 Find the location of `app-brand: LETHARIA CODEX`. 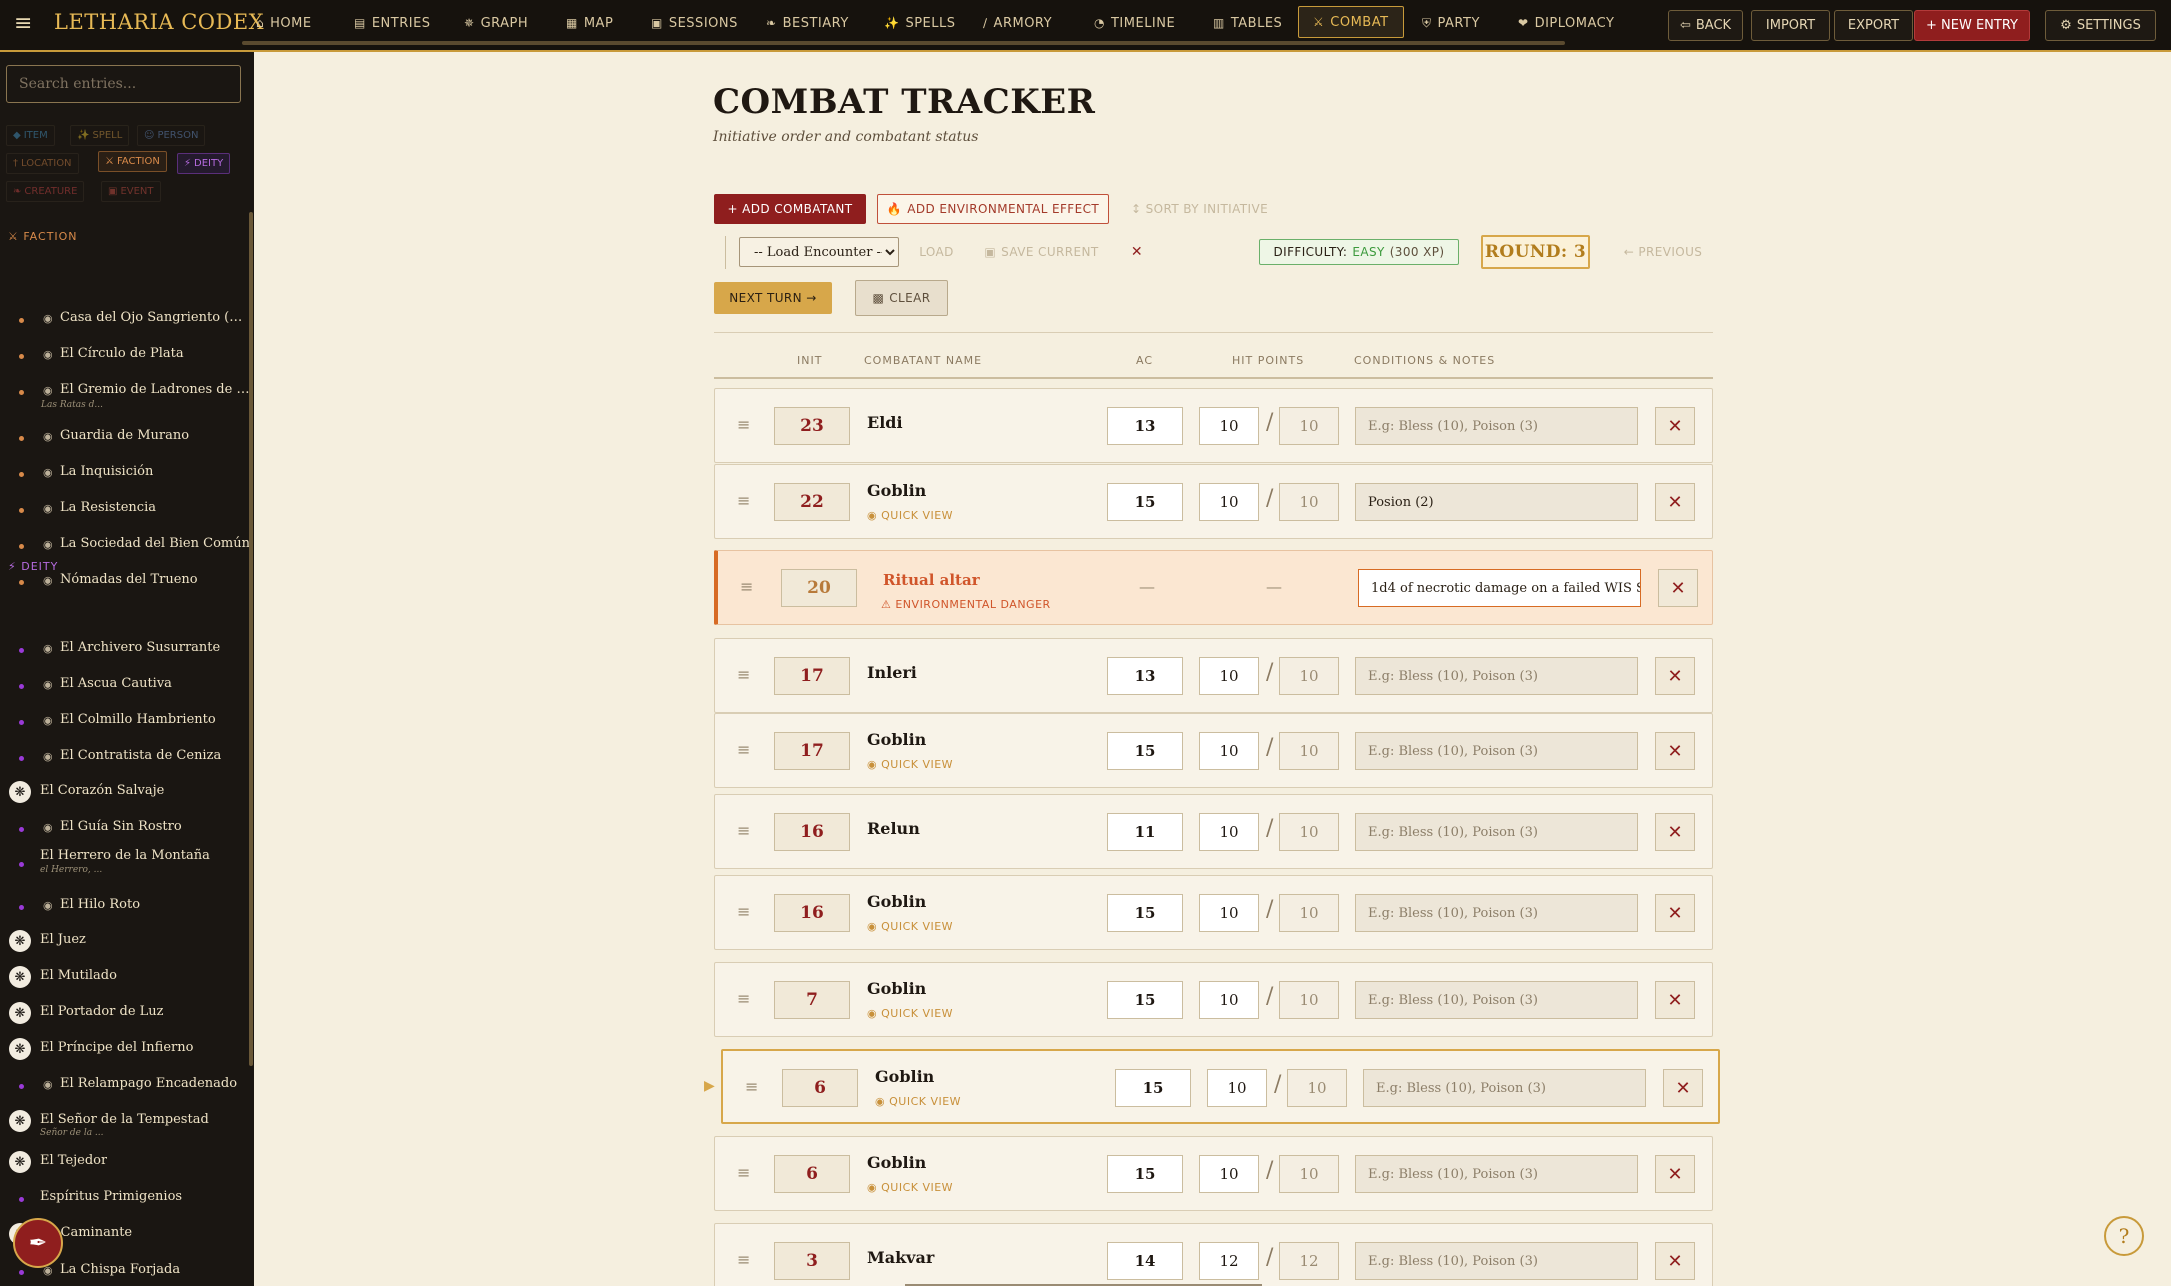

app-brand: LETHARIA CODEX is located at coordinates (159, 22).